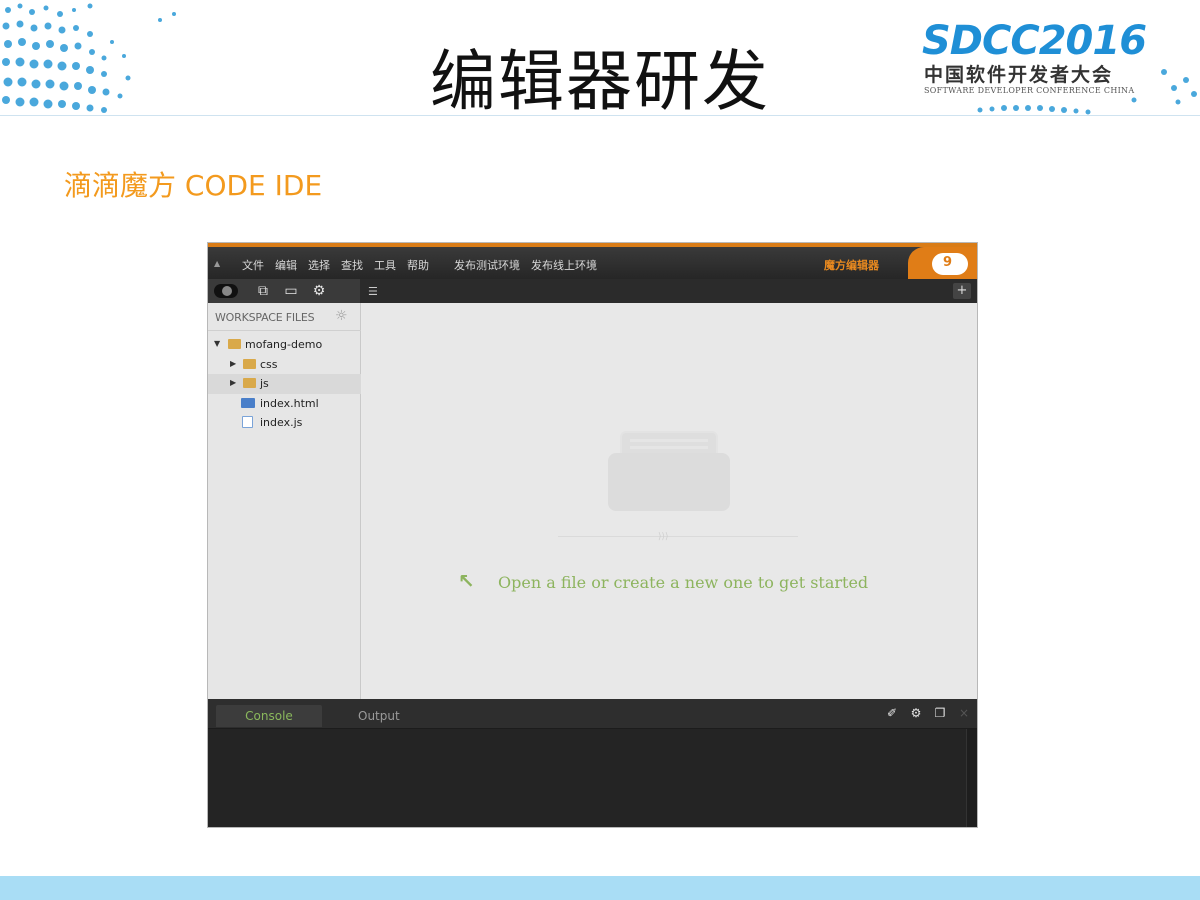 Image resolution: width=1200 pixels, height=900 pixels. What do you see at coordinates (253, 265) in the screenshot?
I see `menu-file: 文件` at bounding box center [253, 265].